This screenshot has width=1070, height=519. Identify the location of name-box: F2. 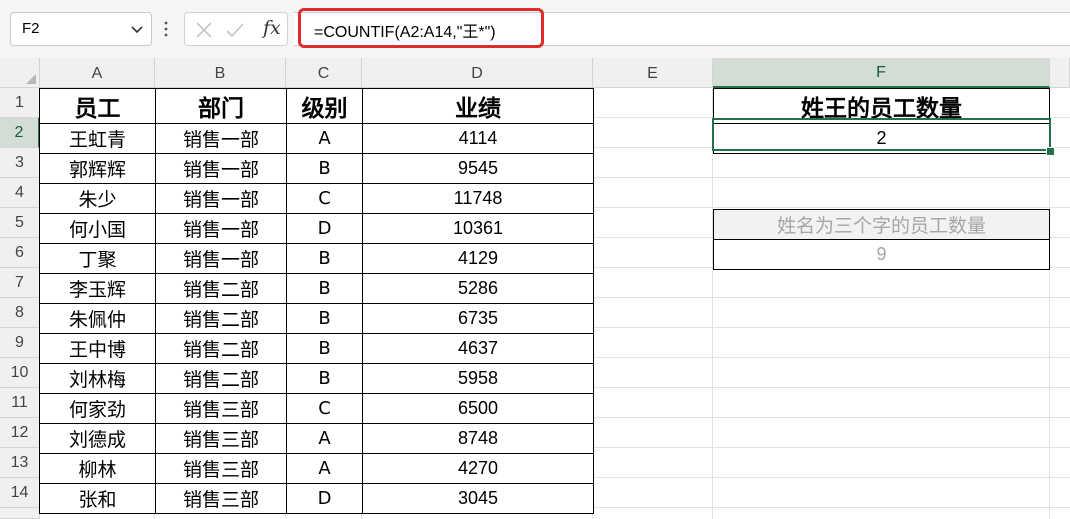
(81, 29).